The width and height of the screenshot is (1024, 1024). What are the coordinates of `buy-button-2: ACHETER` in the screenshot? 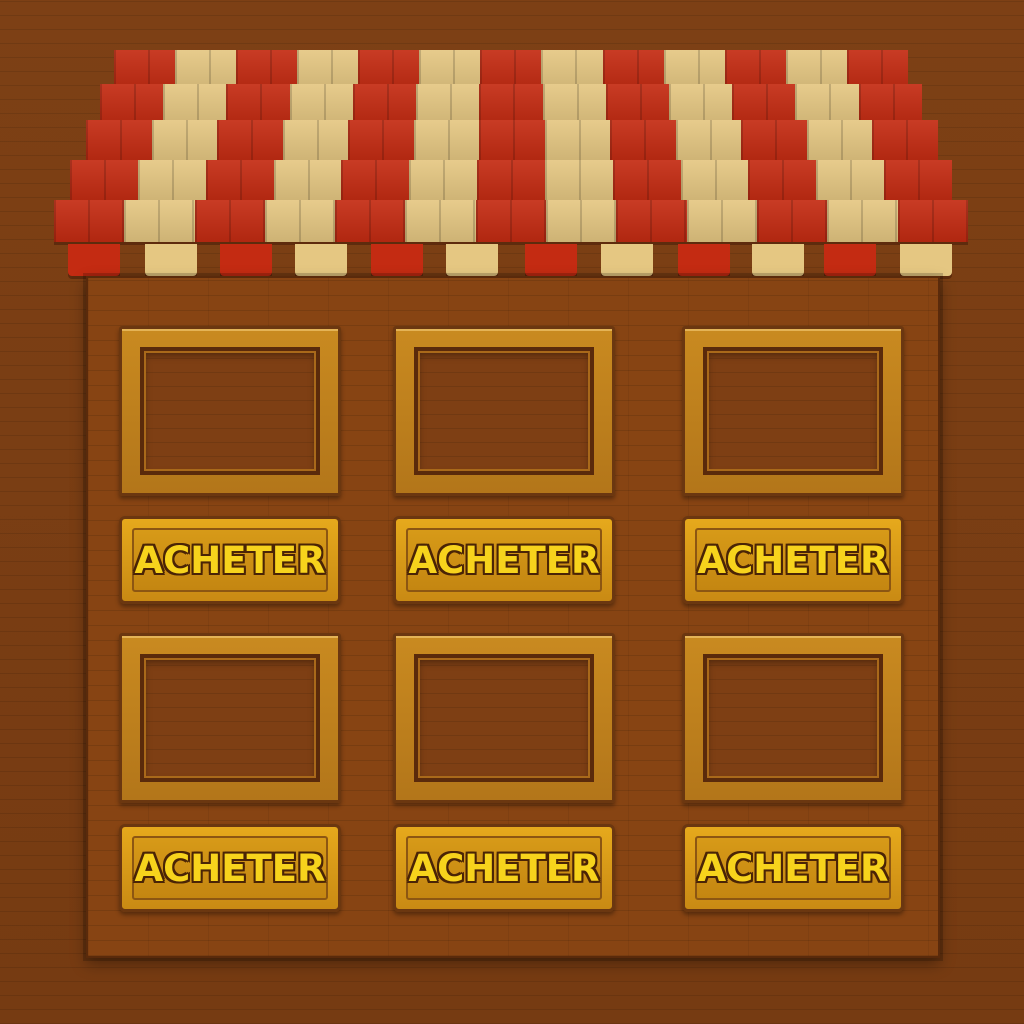 It's located at (504, 560).